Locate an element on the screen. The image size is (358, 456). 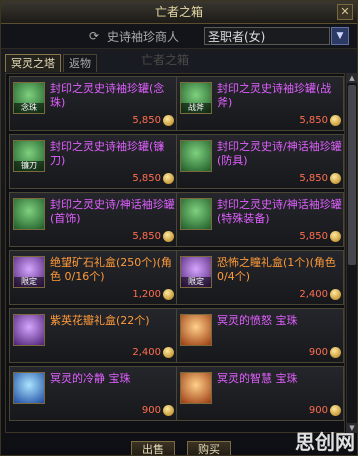
item-cell: 封印之灵史诗/神话袖珍罐(首饰) 5,850 is located at coordinates (93, 219).